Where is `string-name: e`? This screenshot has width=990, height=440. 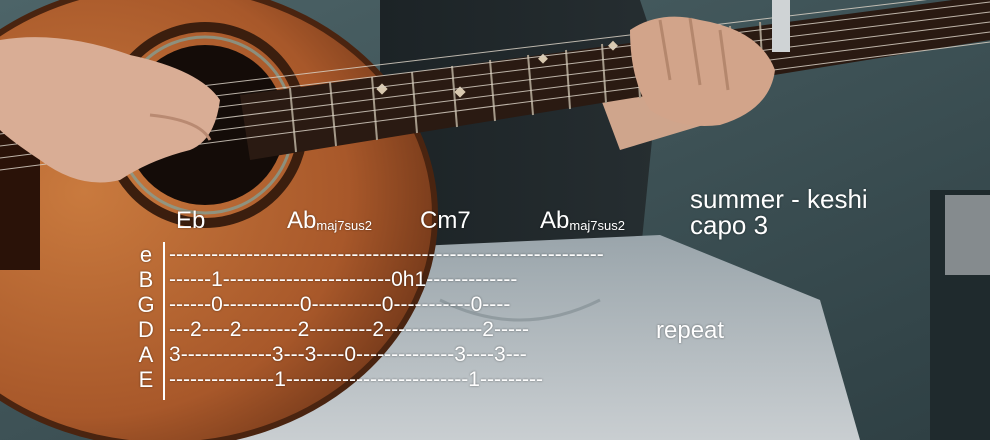
string-name: e is located at coordinates (146, 254).